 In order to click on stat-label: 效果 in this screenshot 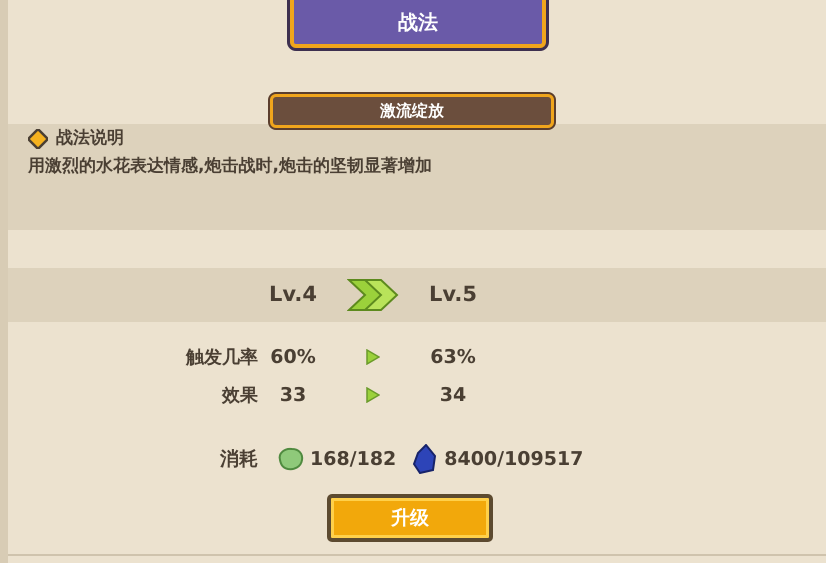, I will do `click(239, 396)`.